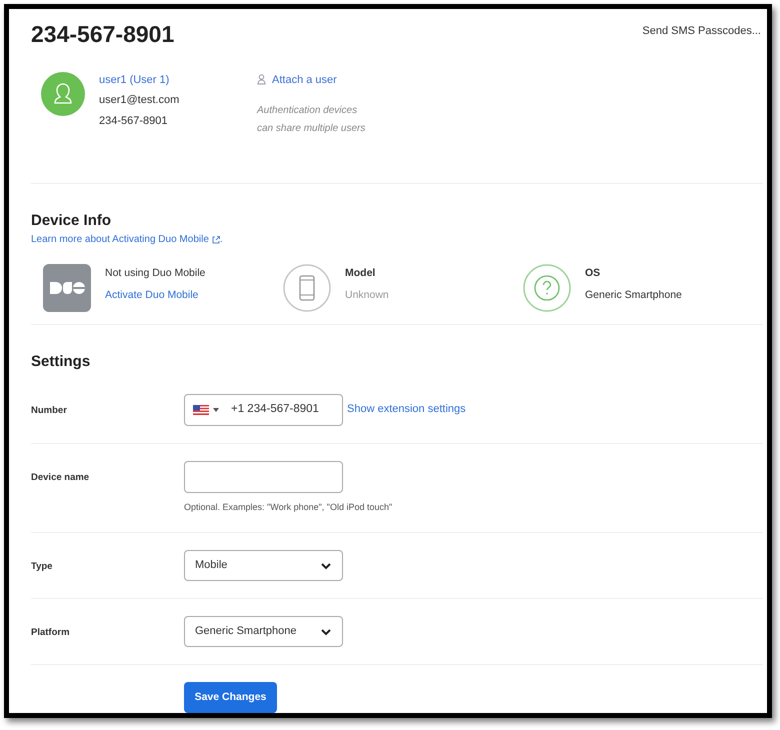  I want to click on attach-user-link: Attach a user, so click(314, 80).